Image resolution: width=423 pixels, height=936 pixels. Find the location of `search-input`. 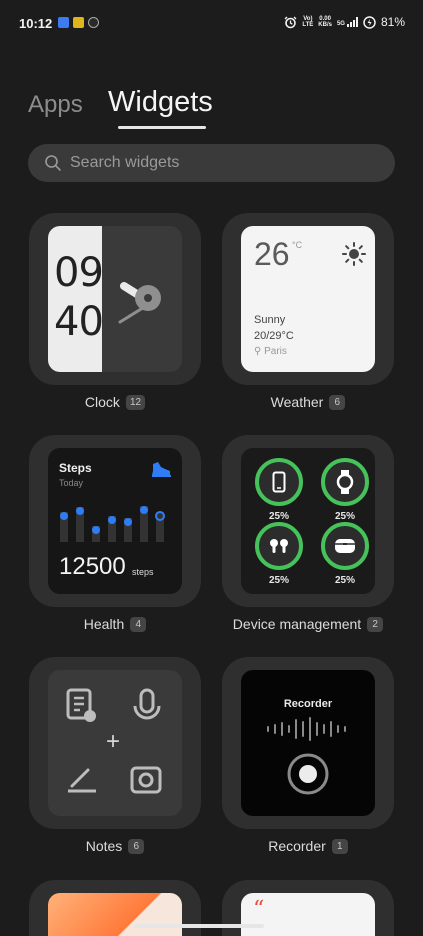

search-input is located at coordinates (210, 163).